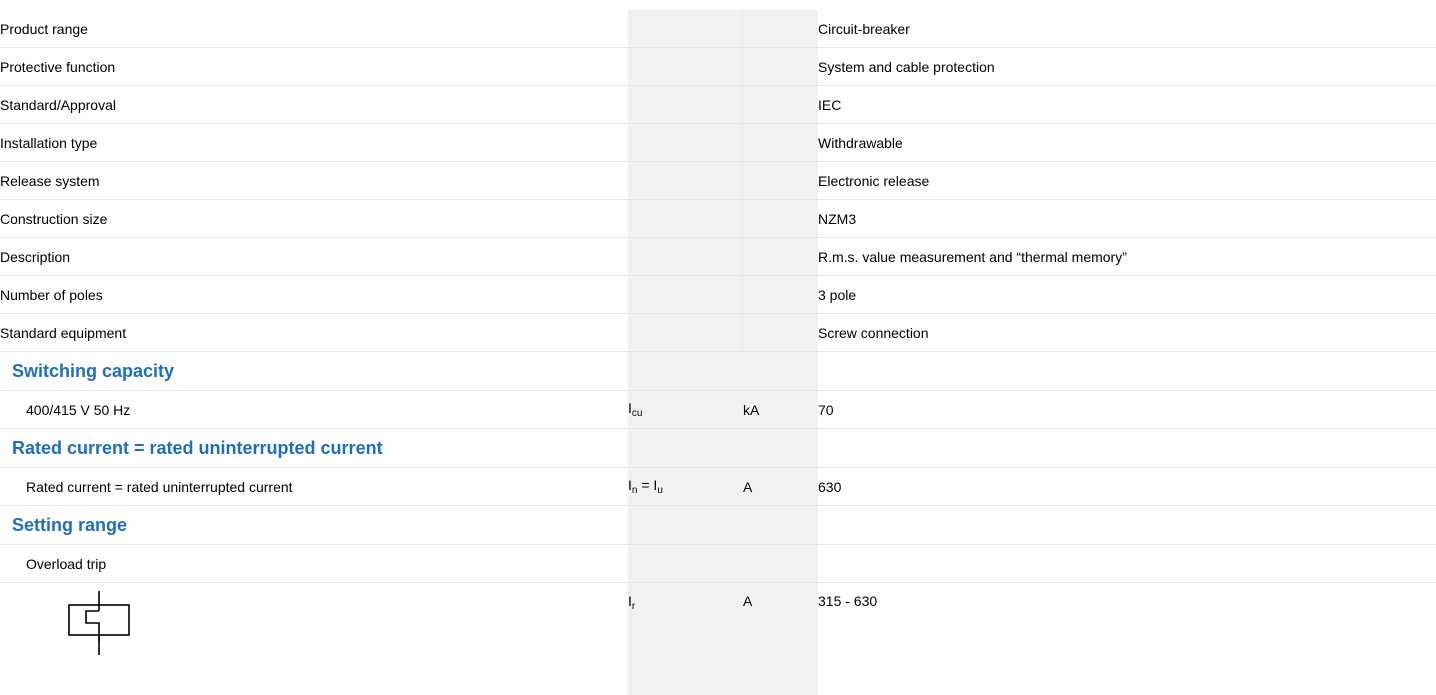 Image resolution: width=1436 pixels, height=695 pixels. Describe the element at coordinates (314, 104) in the screenshot. I see `spec-label: Standard/Approval` at that location.